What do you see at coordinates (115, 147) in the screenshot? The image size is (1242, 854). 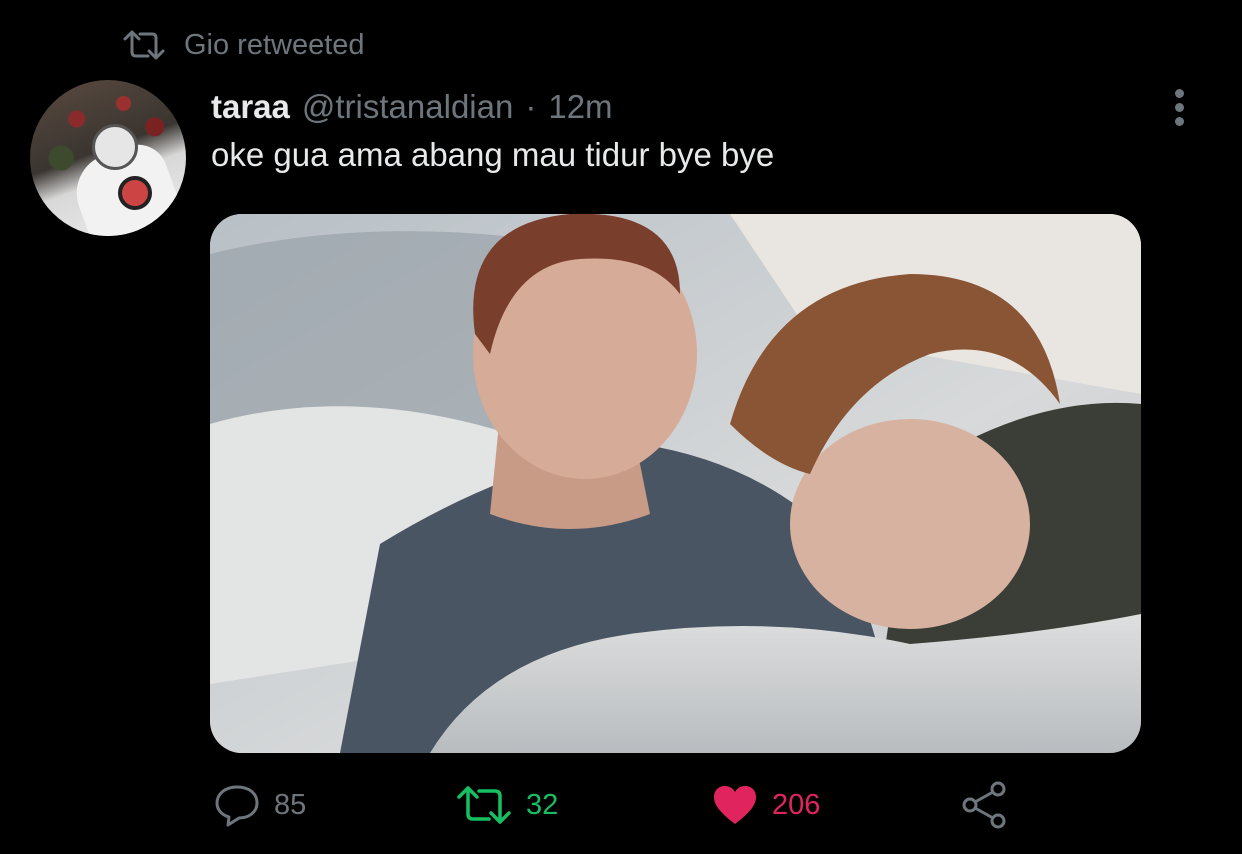 I see `avatar-head` at bounding box center [115, 147].